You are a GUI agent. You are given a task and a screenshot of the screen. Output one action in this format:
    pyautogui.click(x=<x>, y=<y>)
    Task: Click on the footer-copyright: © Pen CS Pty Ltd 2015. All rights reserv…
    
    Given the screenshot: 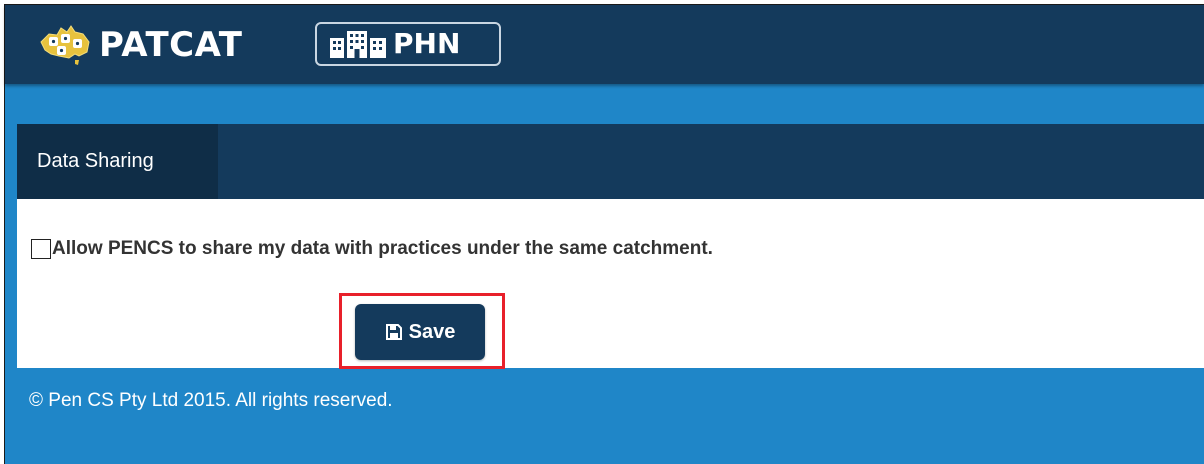 What is the action you would take?
    pyautogui.click(x=211, y=400)
    